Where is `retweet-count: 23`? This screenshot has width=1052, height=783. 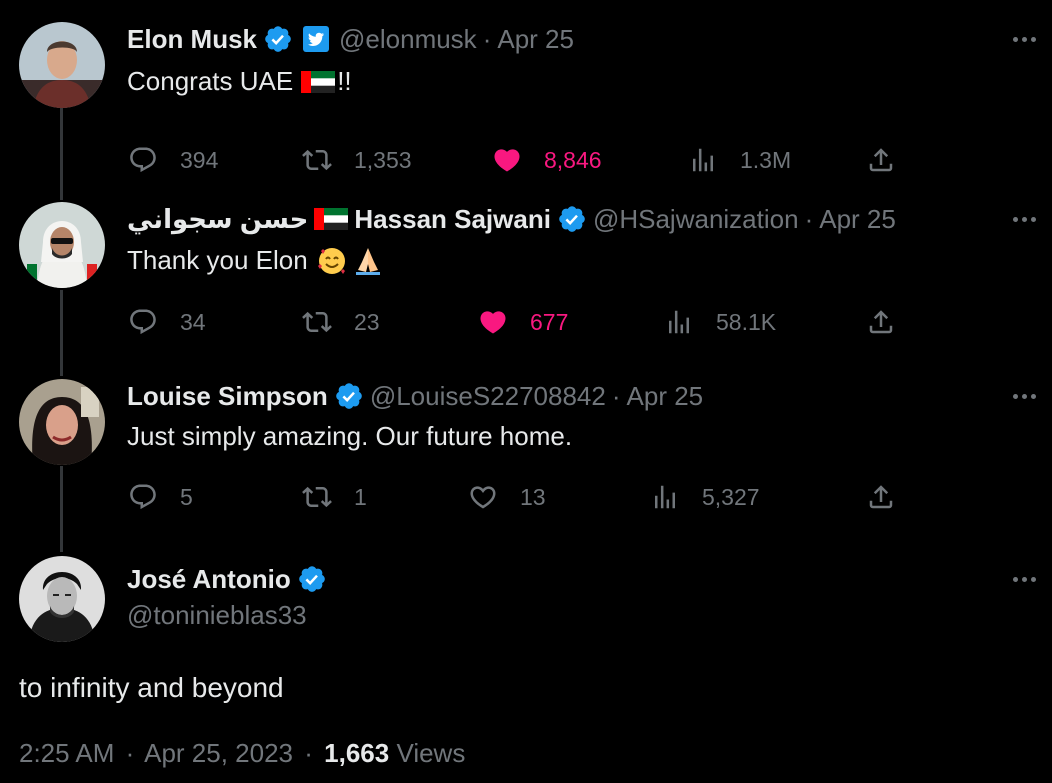 retweet-count: 23 is located at coordinates (367, 321).